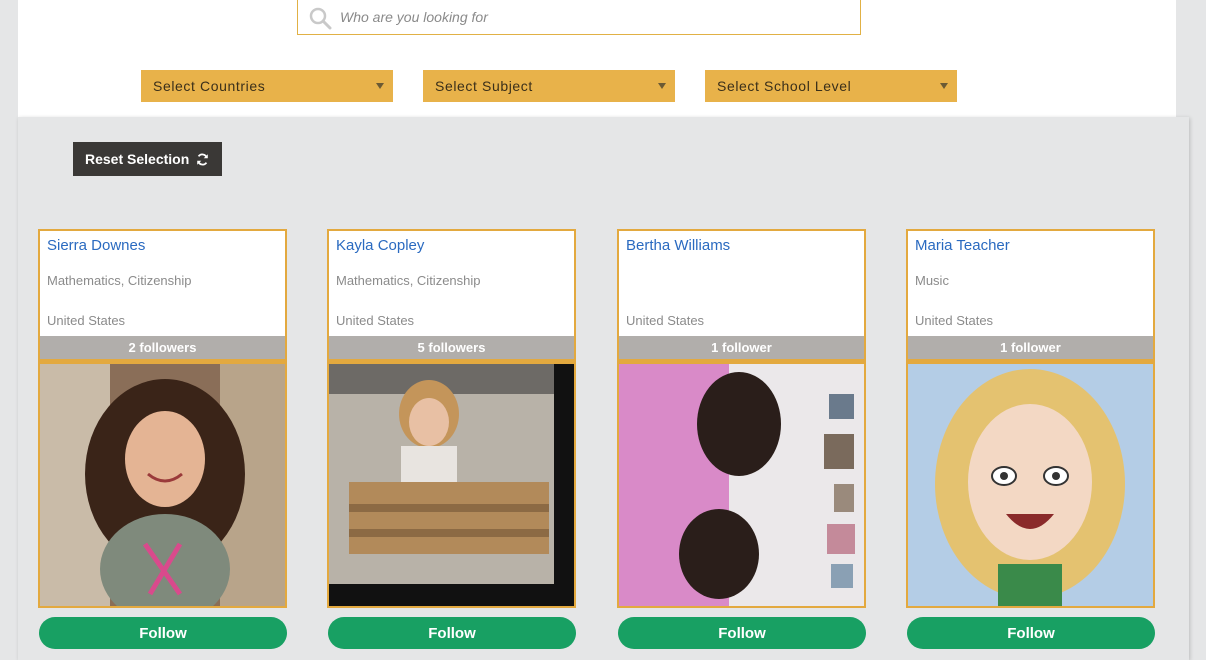  Describe the element at coordinates (932, 280) in the screenshot. I see `teacher-subjects: Music` at that location.